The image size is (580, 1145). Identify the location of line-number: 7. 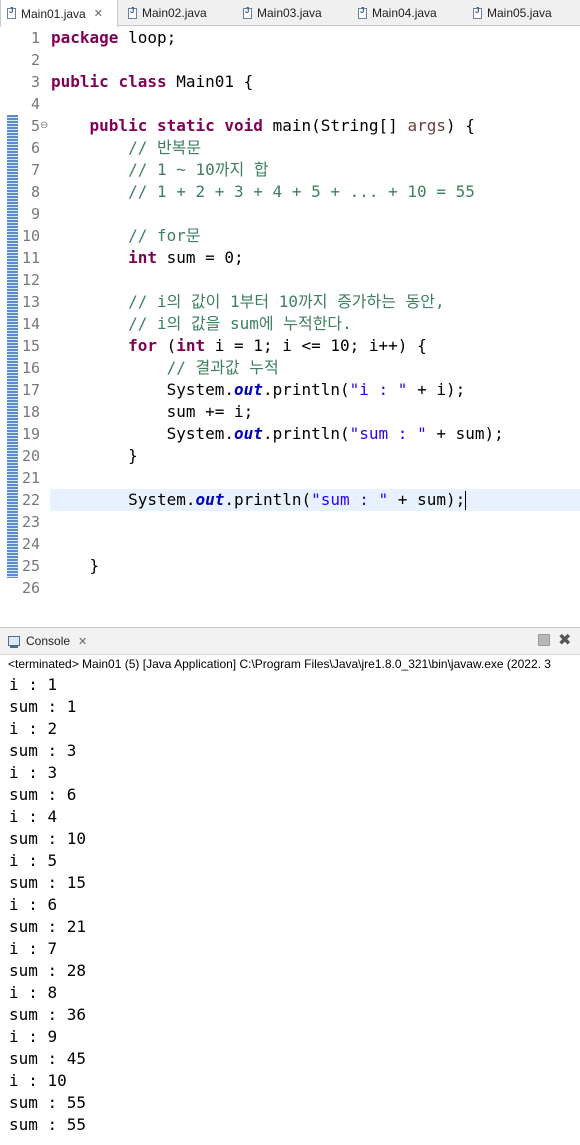
(35, 170).